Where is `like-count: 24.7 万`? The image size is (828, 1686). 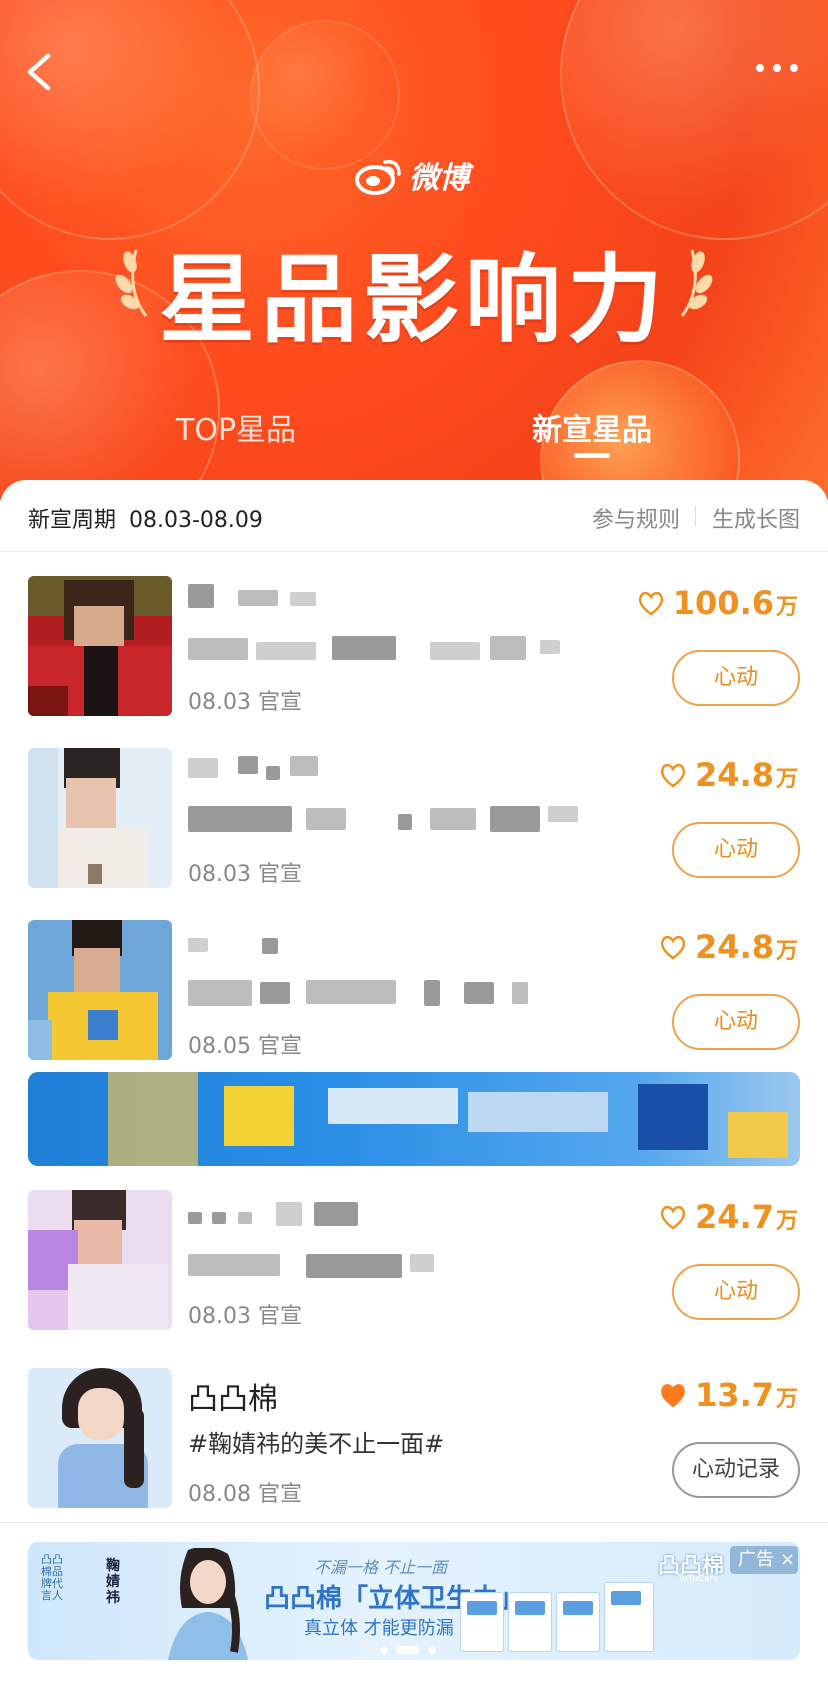
like-count: 24.7 万 is located at coordinates (728, 1217).